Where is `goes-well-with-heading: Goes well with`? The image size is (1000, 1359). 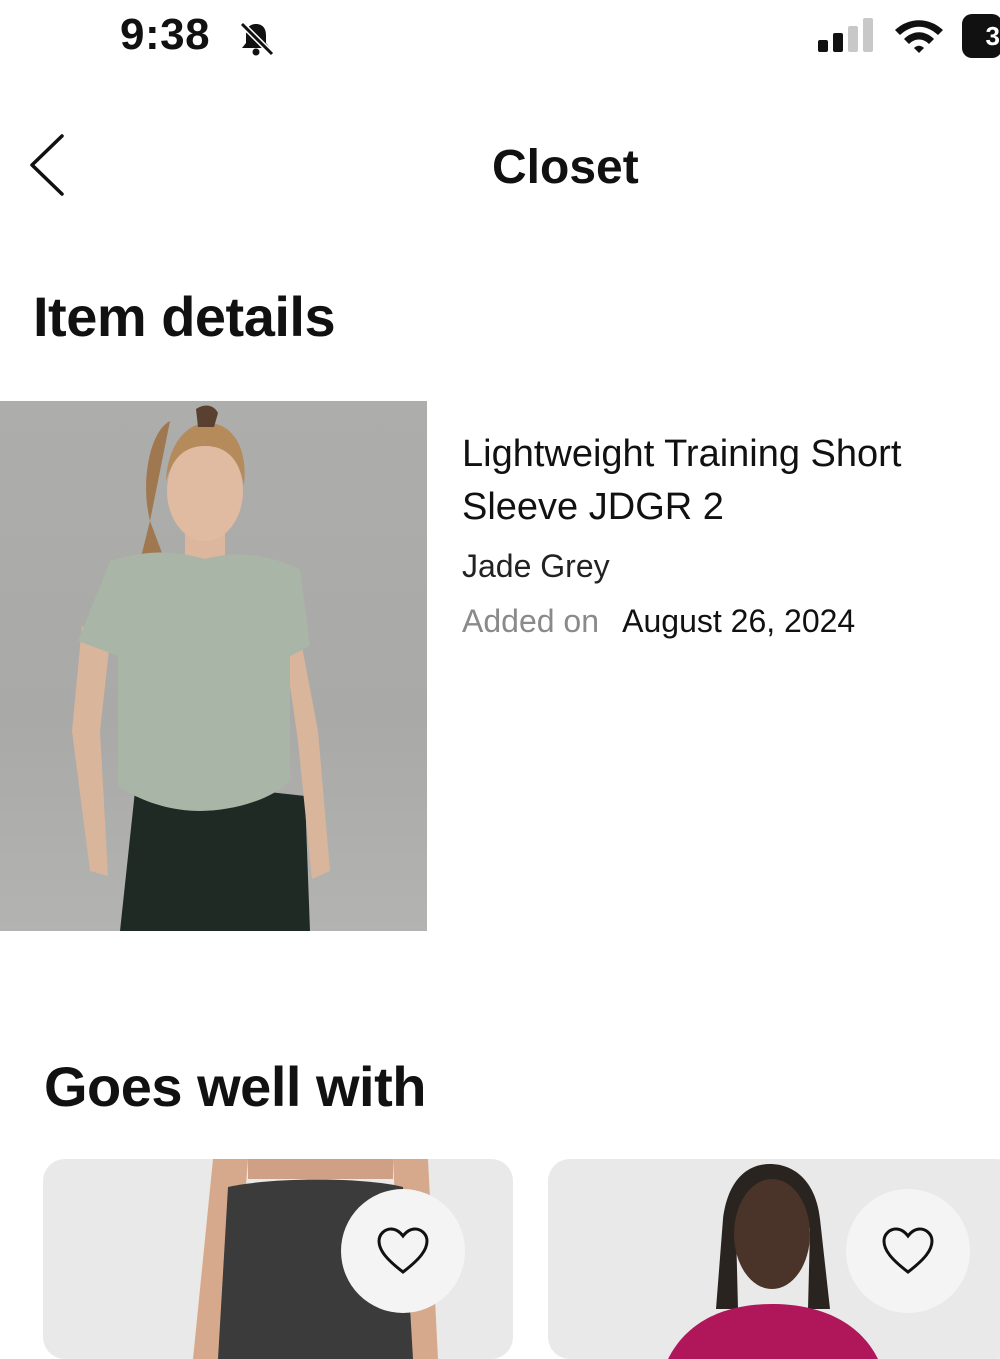
goes-well-with-heading: Goes well with is located at coordinates (235, 1086).